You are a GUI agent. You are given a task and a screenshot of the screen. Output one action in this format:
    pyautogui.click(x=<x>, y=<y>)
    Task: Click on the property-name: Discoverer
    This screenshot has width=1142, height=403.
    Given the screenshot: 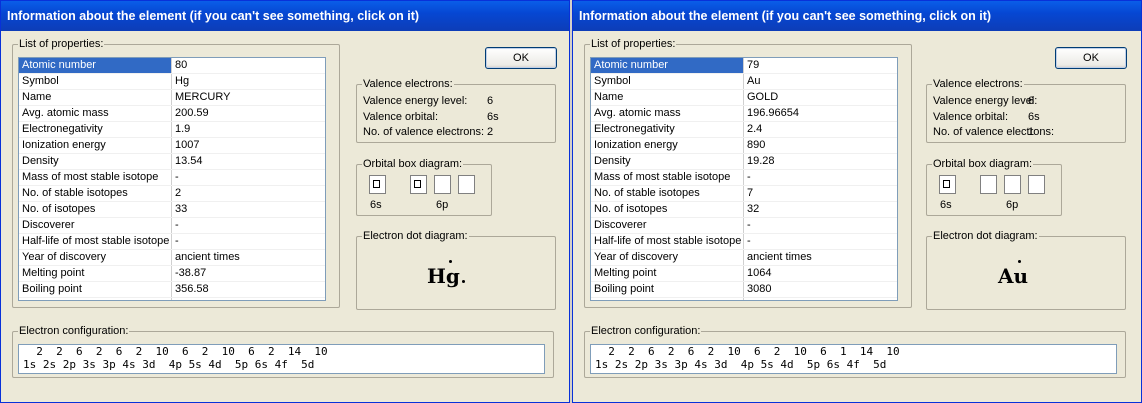 What is the action you would take?
    pyautogui.click(x=95, y=225)
    